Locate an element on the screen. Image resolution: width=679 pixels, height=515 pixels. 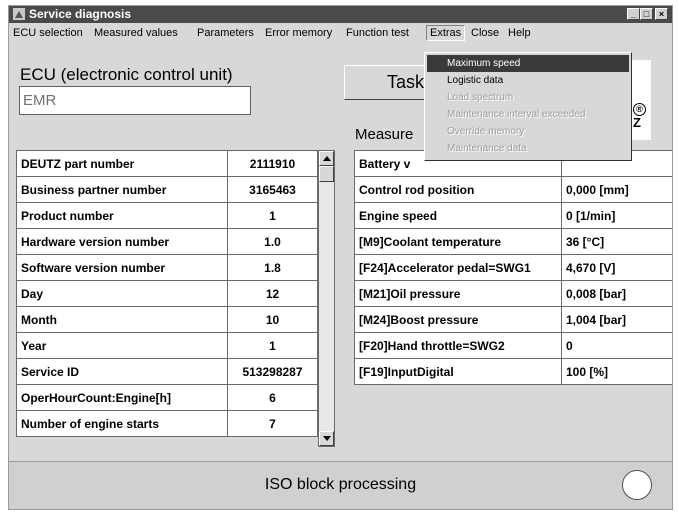
table-row: [F19]InputDigital 100 [%] is located at coordinates (513, 371).